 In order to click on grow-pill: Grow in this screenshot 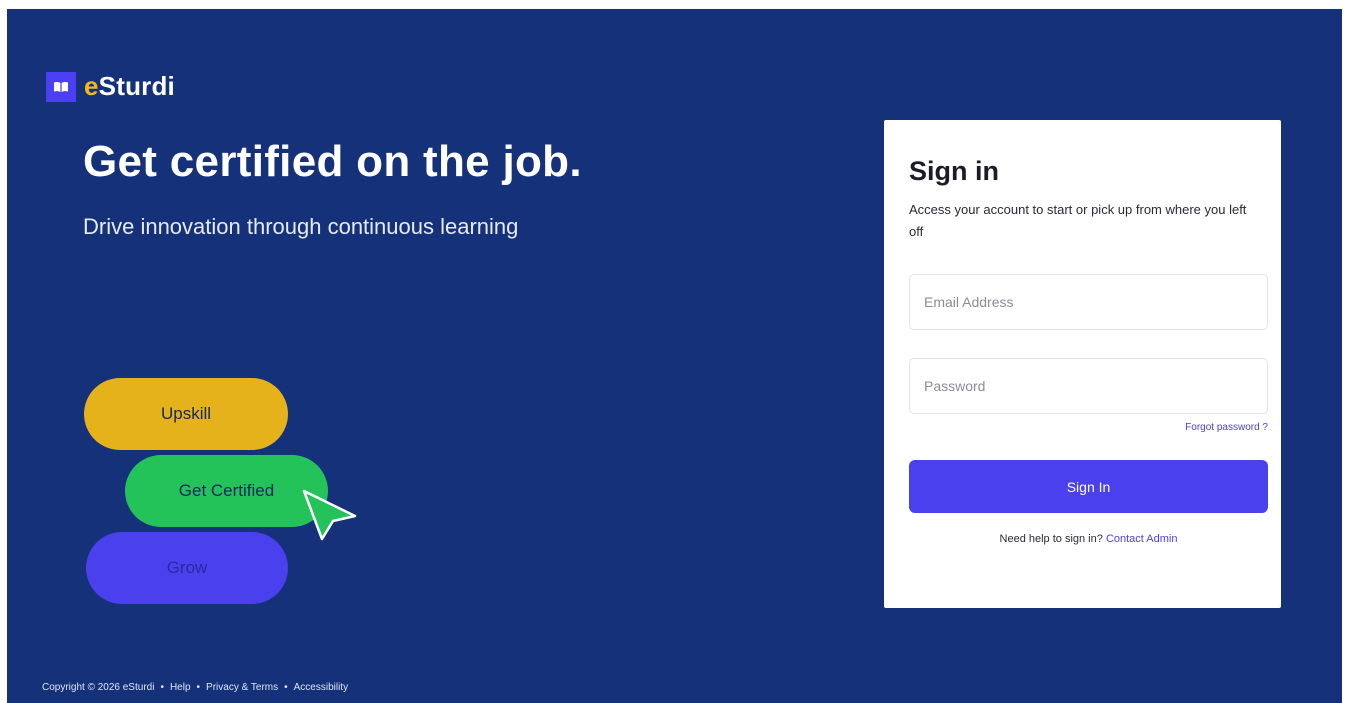, I will do `click(187, 568)`.